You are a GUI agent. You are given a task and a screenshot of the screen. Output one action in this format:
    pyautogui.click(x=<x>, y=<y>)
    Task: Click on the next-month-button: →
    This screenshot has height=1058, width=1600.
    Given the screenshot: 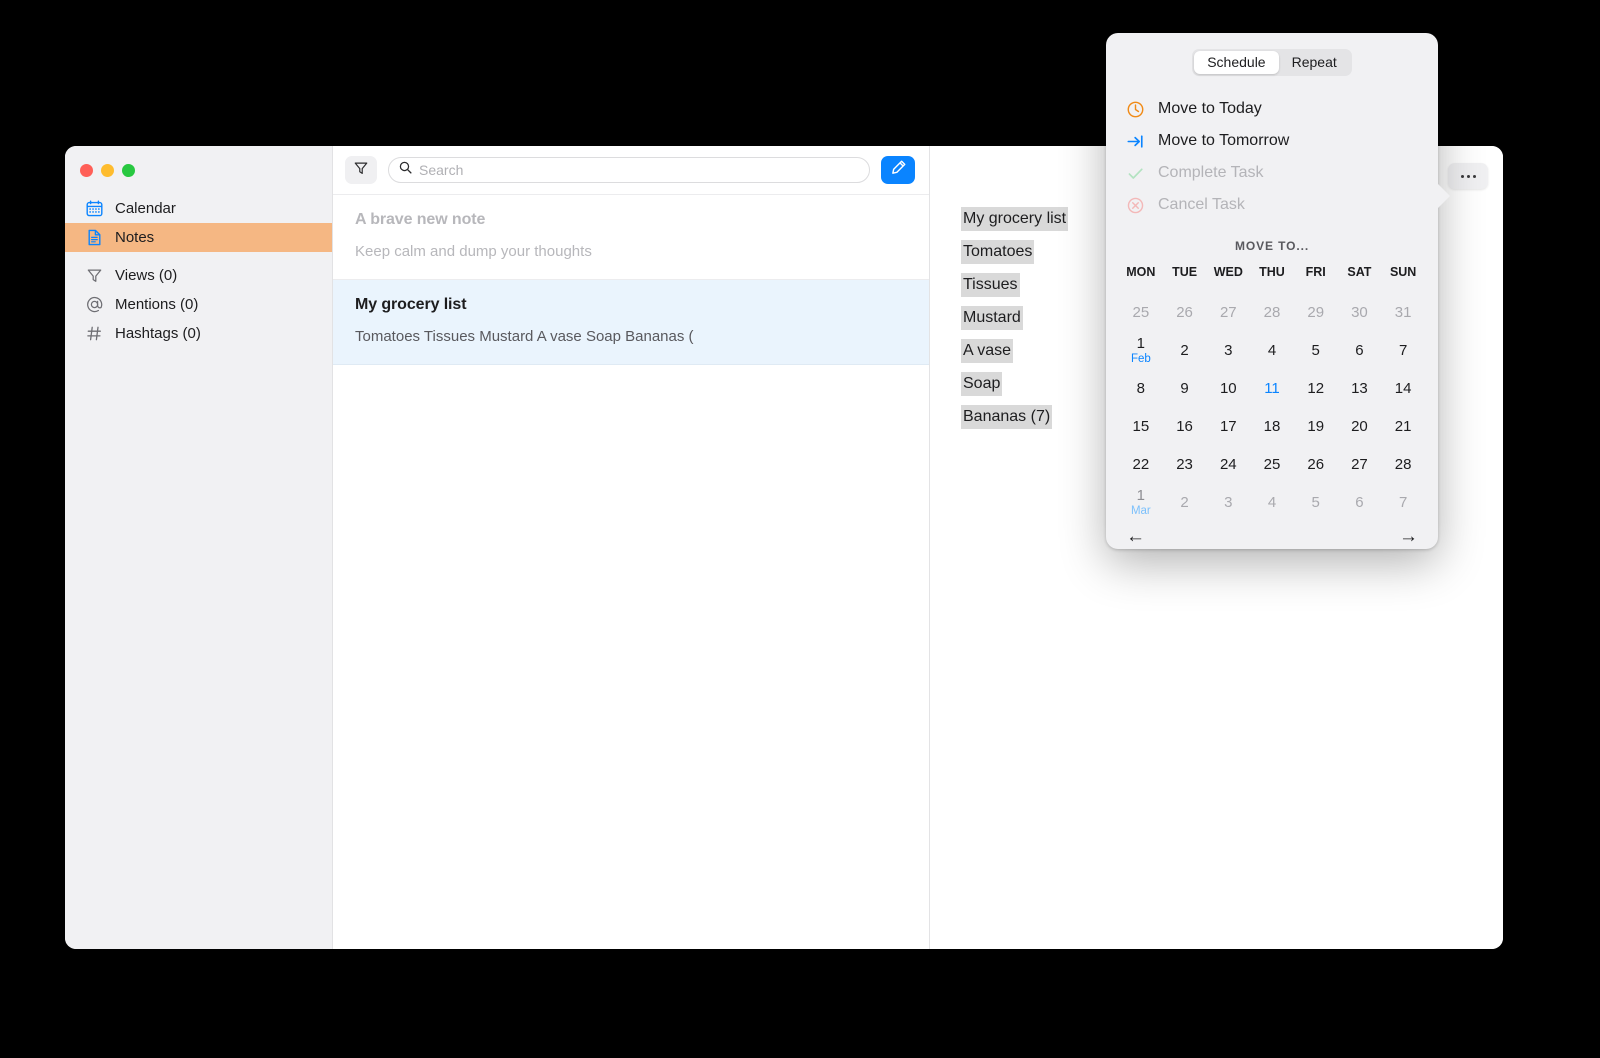 What is the action you would take?
    pyautogui.click(x=1408, y=536)
    